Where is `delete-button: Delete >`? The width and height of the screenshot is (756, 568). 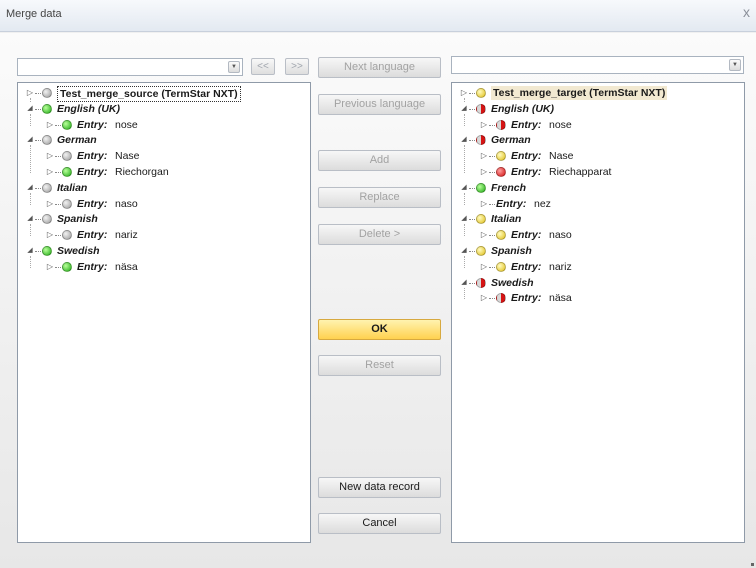 delete-button: Delete > is located at coordinates (379, 234).